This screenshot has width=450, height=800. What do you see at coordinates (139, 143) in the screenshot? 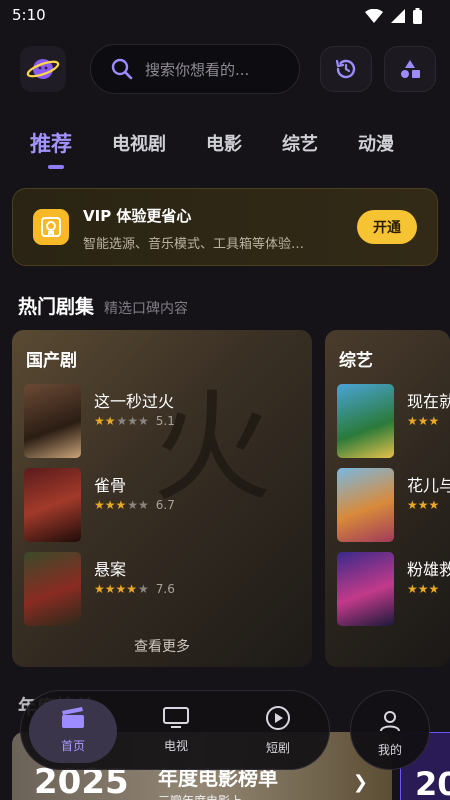
I see `tab-tv-series: 电视剧` at bounding box center [139, 143].